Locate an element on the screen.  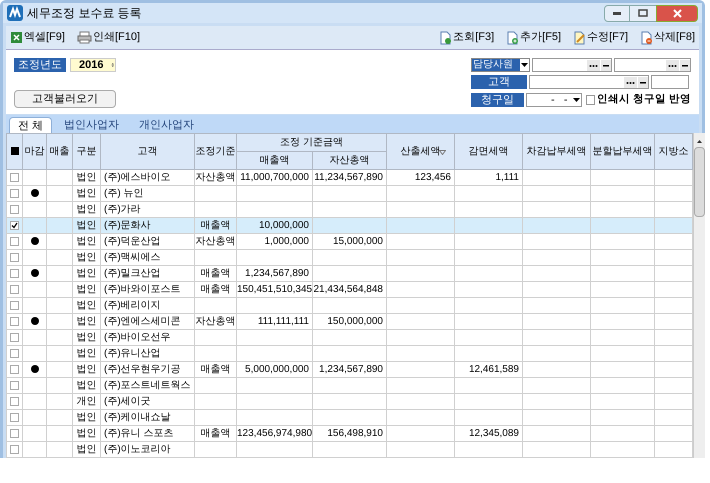
amount-cell: 123,456 is located at coordinates (420, 178).